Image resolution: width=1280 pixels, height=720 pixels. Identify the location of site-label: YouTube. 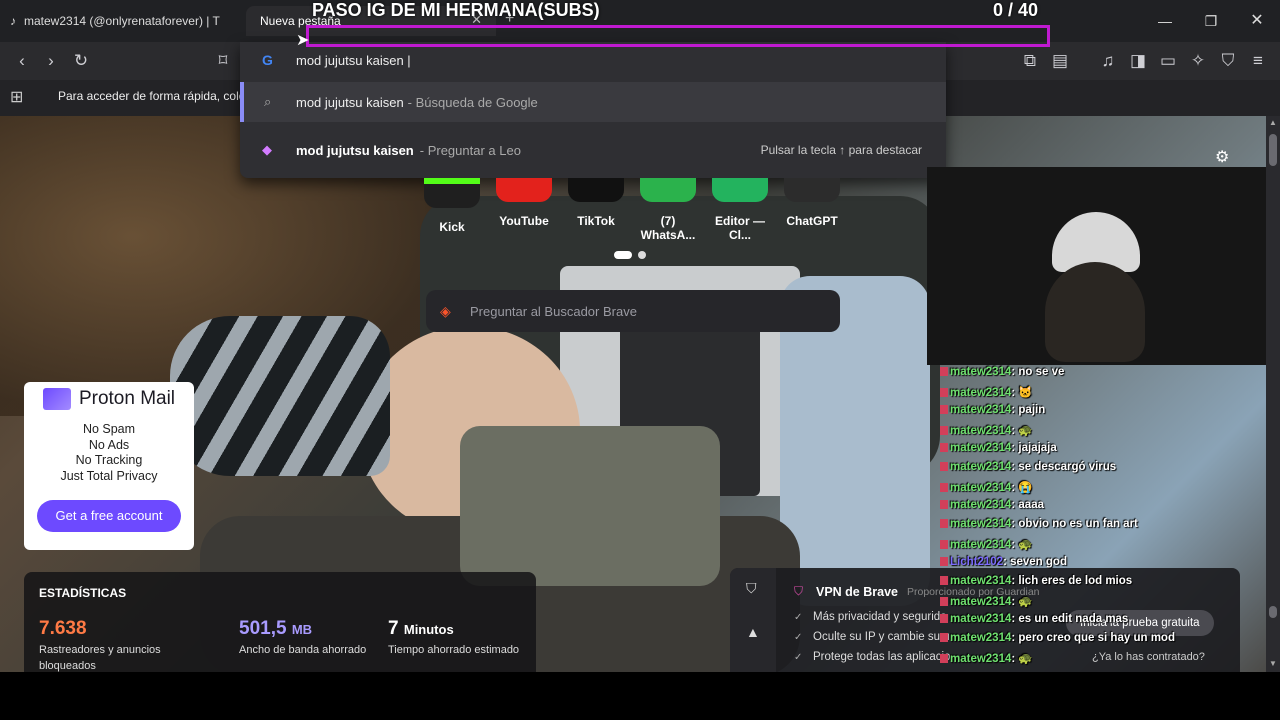
(524, 221).